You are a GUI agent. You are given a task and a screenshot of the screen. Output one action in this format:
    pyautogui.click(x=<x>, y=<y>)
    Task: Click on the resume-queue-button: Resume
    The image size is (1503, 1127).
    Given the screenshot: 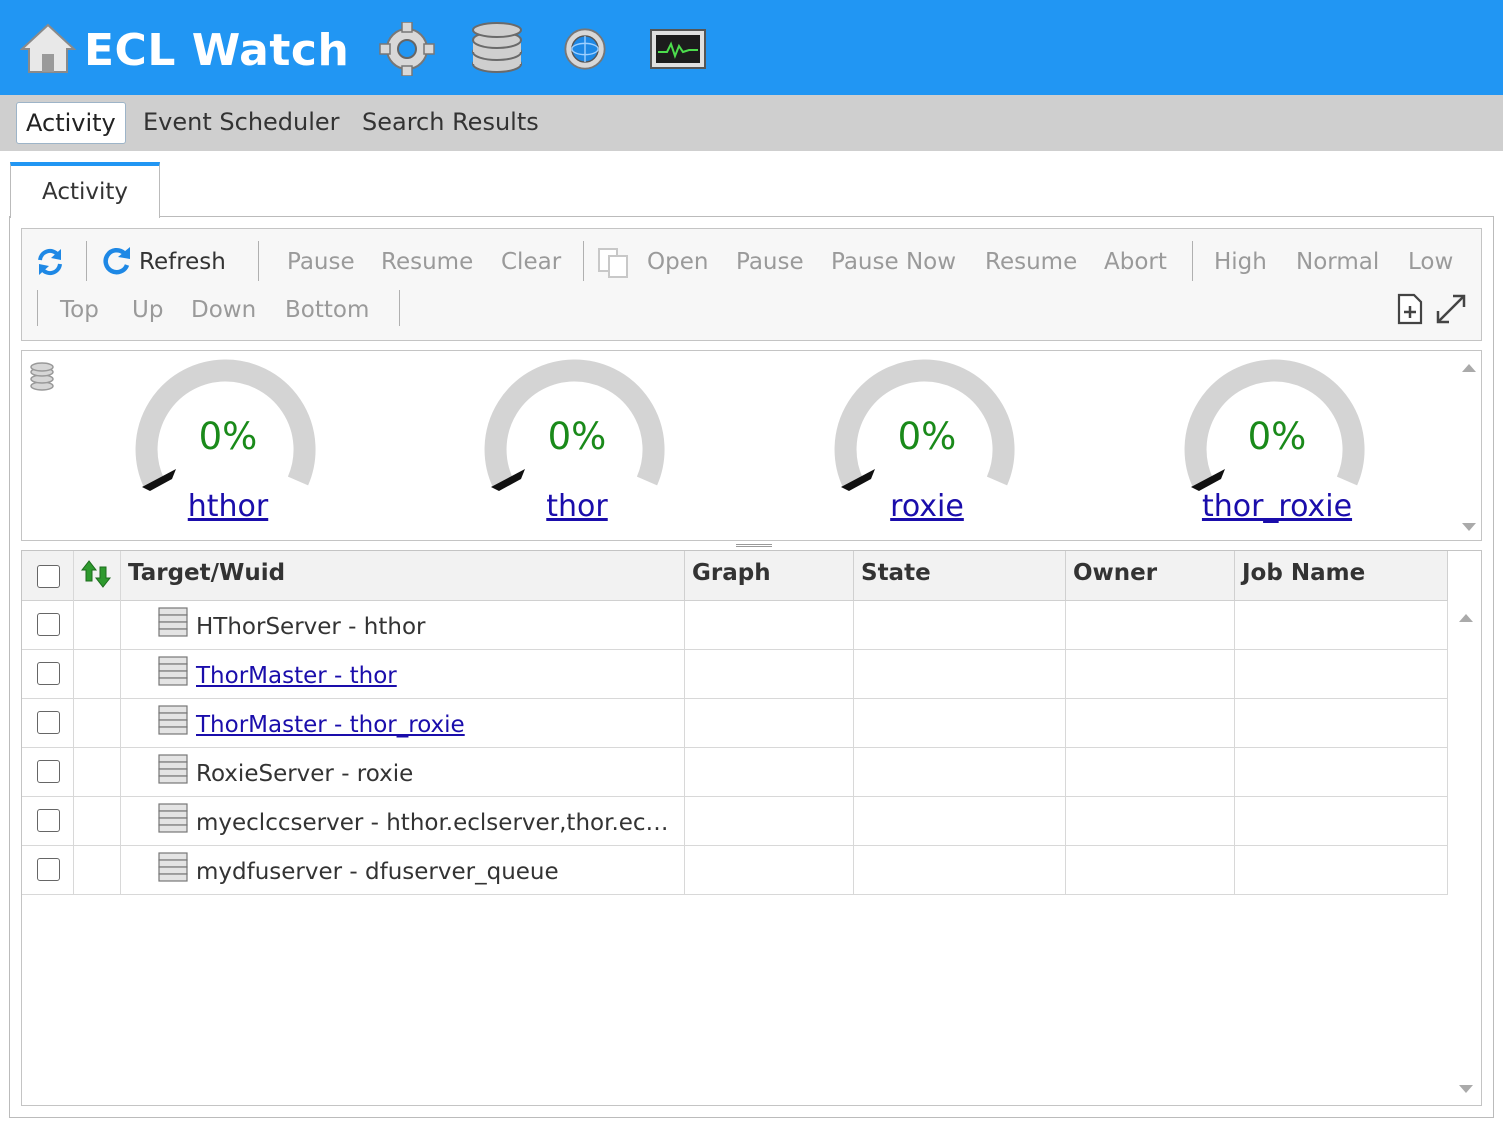 What is the action you would take?
    pyautogui.click(x=427, y=262)
    